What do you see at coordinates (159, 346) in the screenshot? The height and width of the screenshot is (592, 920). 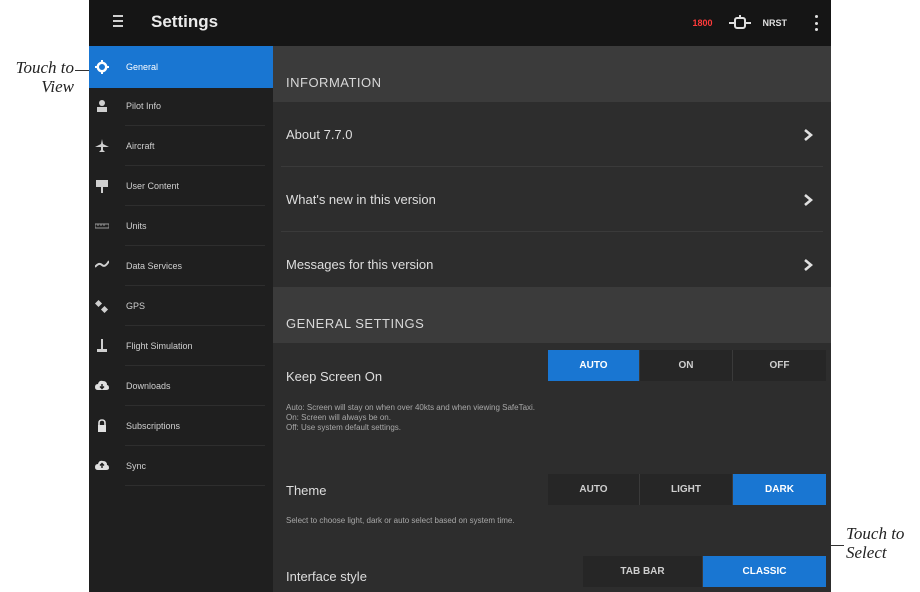 I see `sidebar-item-label: Flight Simulation` at bounding box center [159, 346].